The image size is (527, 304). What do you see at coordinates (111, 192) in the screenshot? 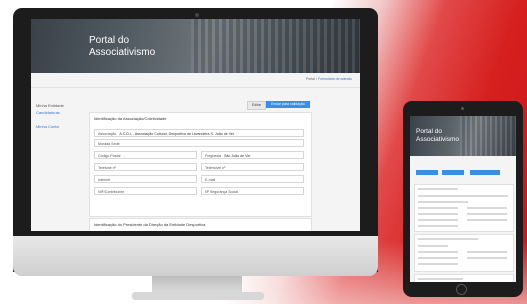
I see `nif-label: NIF/Contribuinte` at bounding box center [111, 192].